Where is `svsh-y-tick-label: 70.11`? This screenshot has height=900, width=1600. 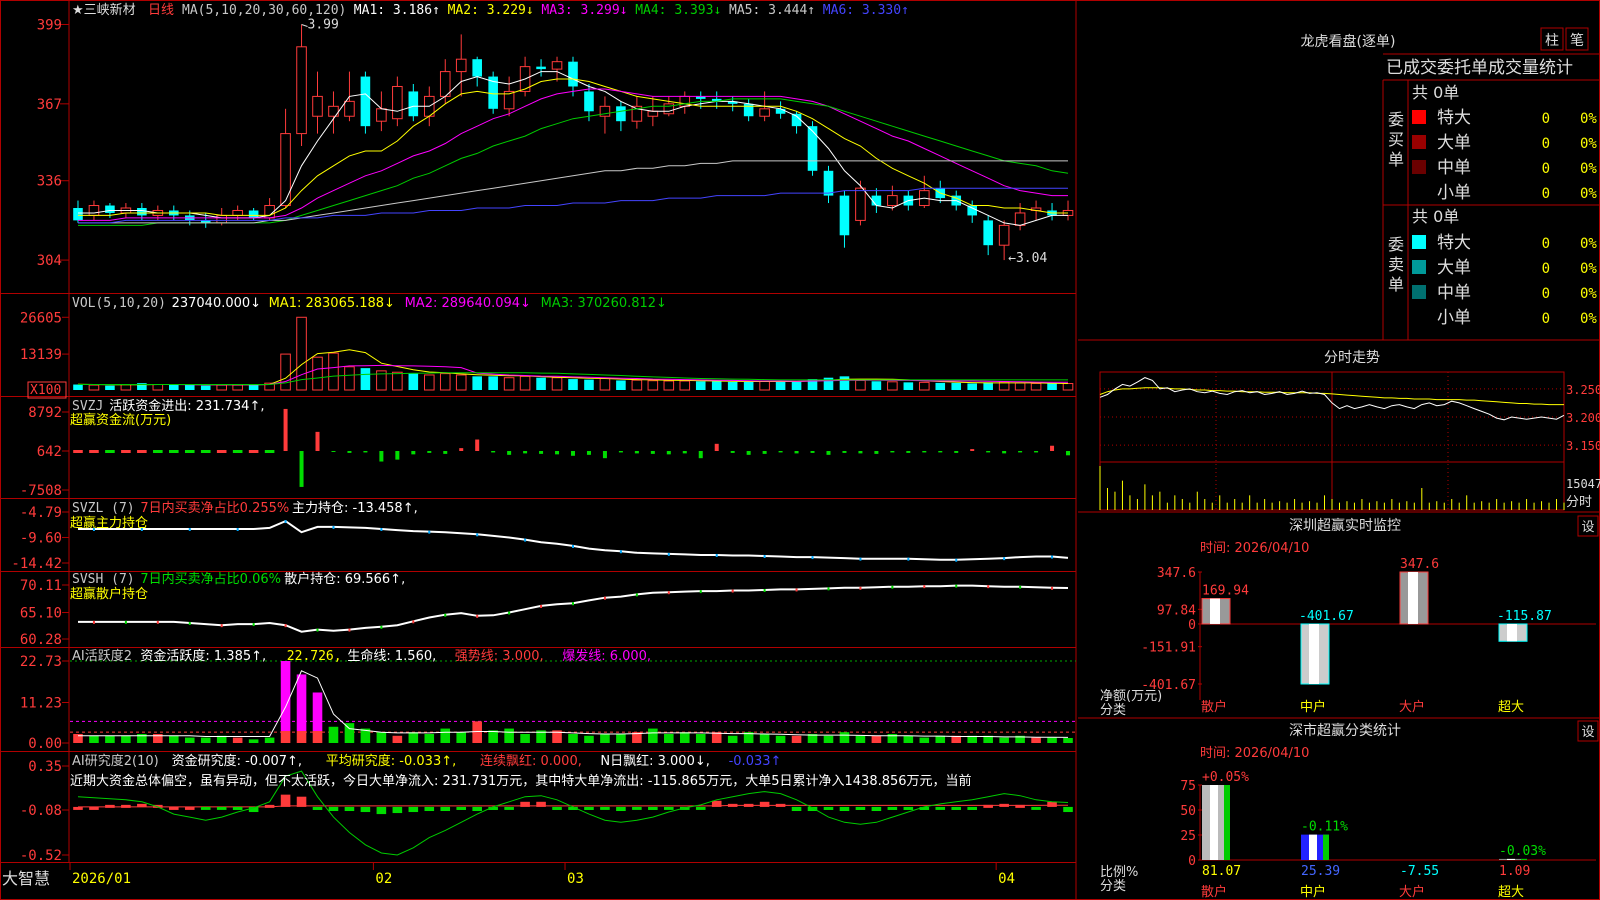 svsh-y-tick-label: 70.11 is located at coordinates (41, 586).